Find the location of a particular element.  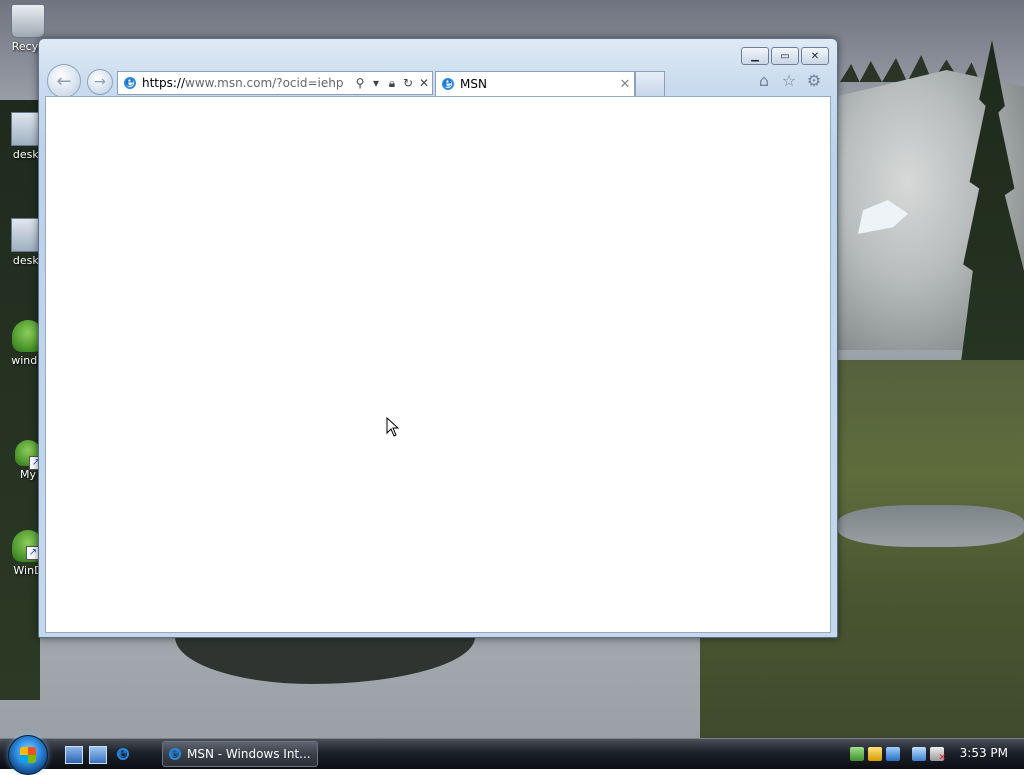

maximize-button: ▭ is located at coordinates (785, 56).